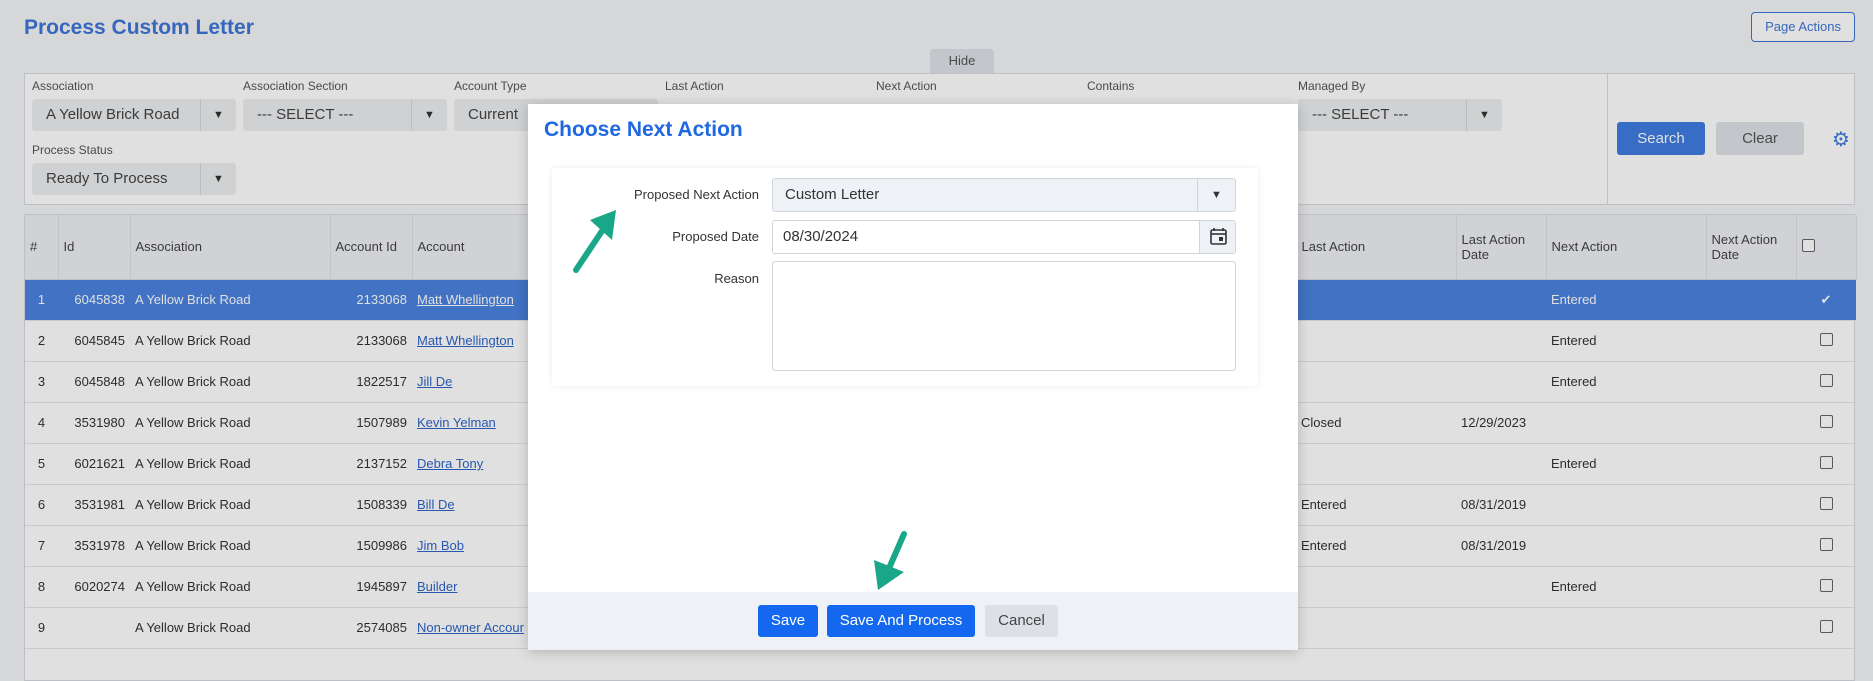 This screenshot has width=1873, height=681. I want to click on date-value: 08/30/2024, so click(821, 236).